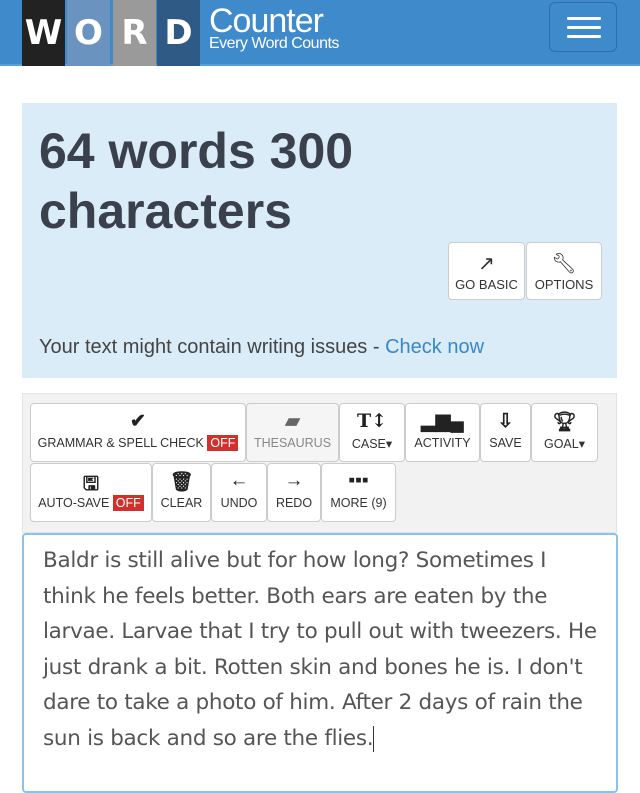  What do you see at coordinates (181, 482) in the screenshot?
I see `trash-icon: 🗑︎` at bounding box center [181, 482].